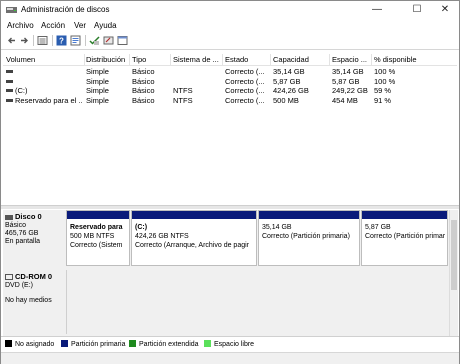 The image size is (460, 364). Describe the element at coordinates (151, 60) in the screenshot. I see `column-header-tipo: Tipo` at that location.